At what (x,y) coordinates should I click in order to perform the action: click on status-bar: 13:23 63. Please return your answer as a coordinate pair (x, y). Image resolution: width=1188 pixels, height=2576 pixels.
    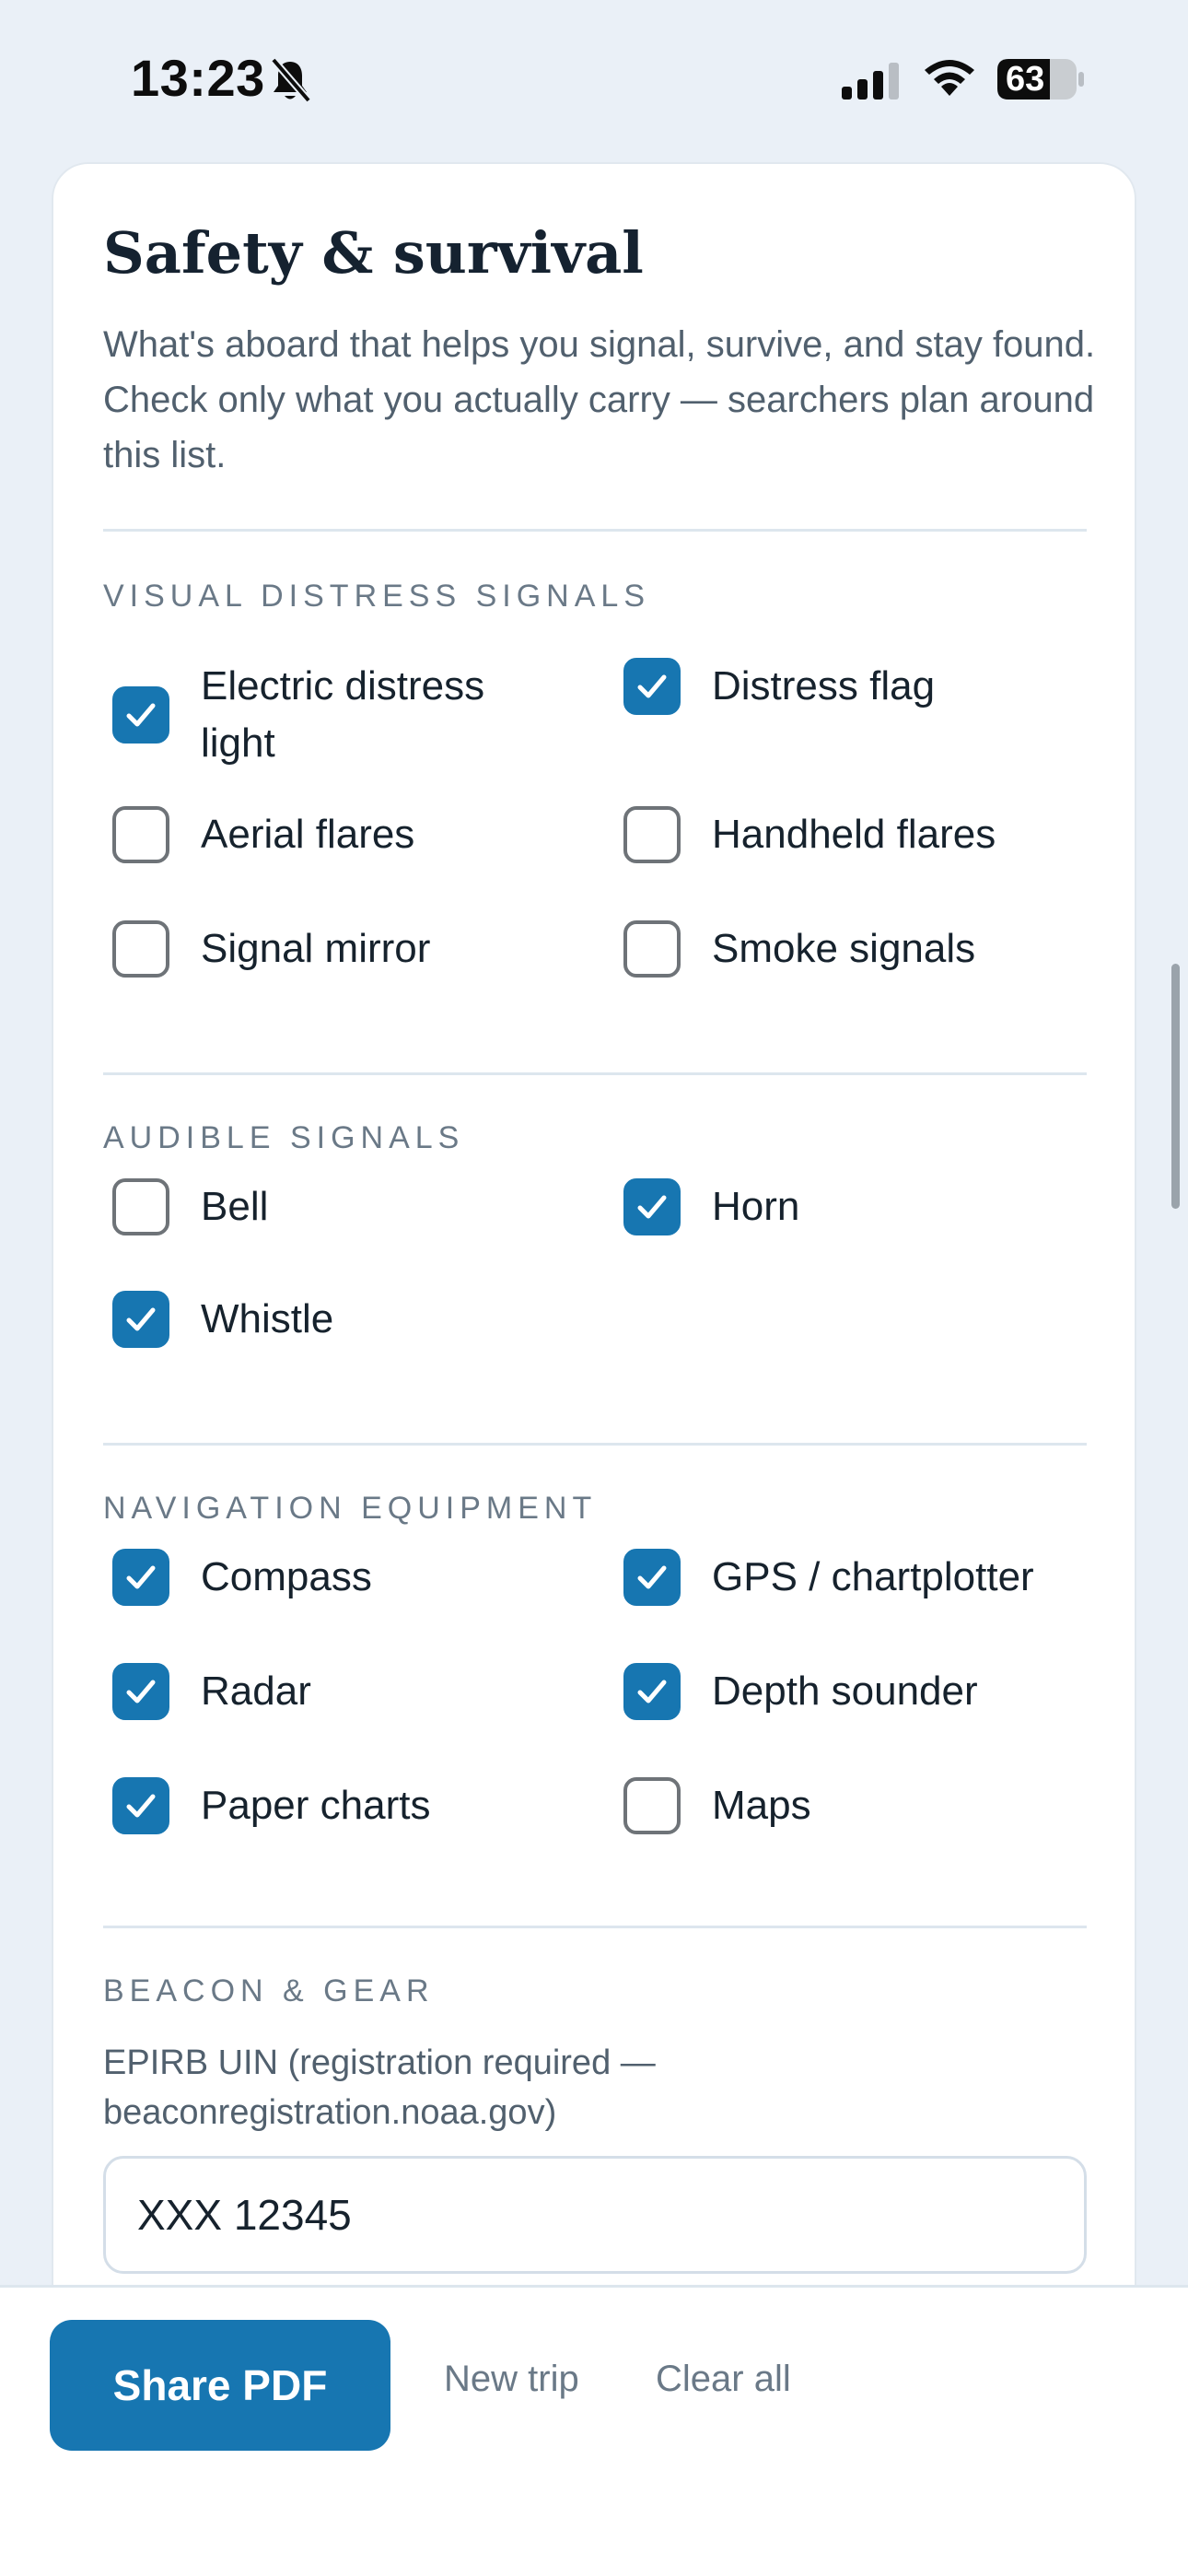
    Looking at the image, I should click on (594, 78).